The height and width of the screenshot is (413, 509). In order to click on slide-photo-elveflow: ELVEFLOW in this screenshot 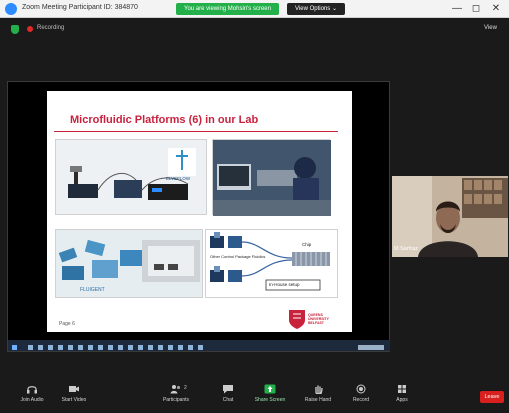, I will do `click(131, 177)`.